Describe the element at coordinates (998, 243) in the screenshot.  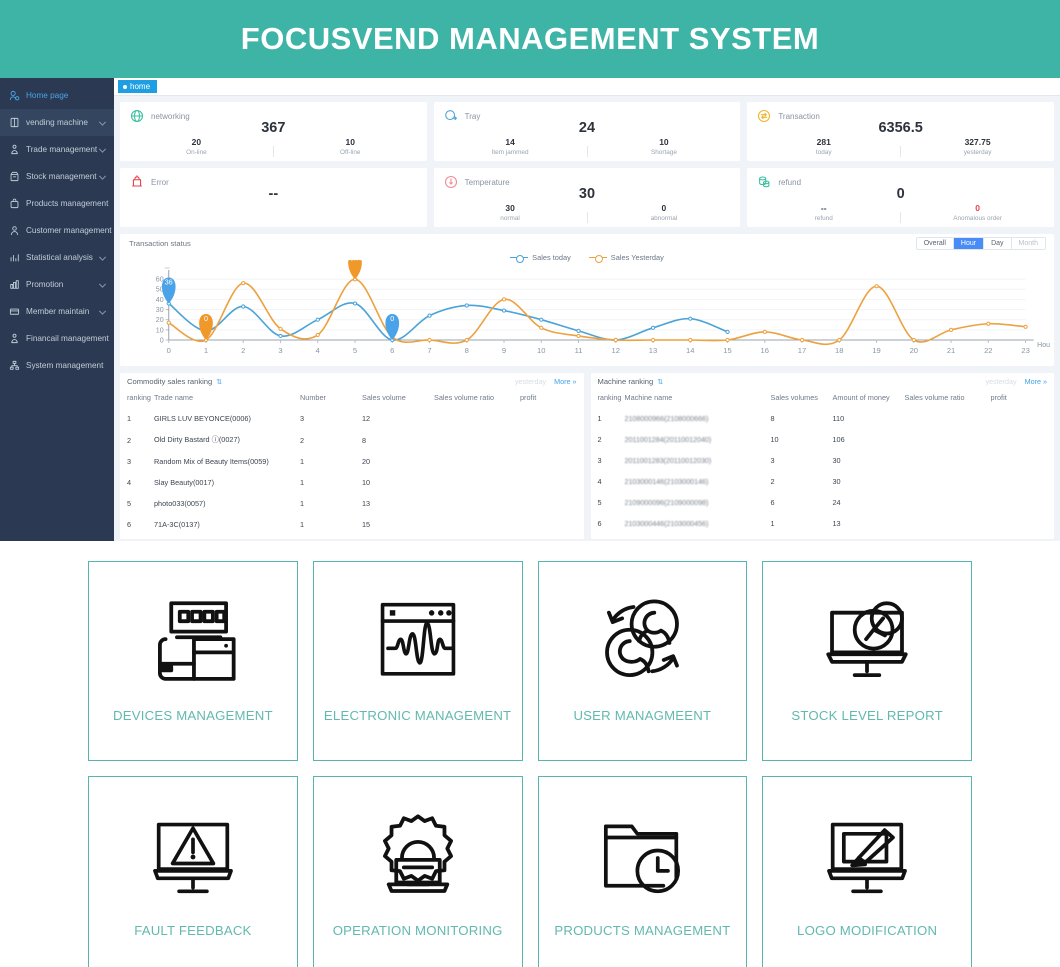
I see `chart-range-tab-day: Day` at that location.